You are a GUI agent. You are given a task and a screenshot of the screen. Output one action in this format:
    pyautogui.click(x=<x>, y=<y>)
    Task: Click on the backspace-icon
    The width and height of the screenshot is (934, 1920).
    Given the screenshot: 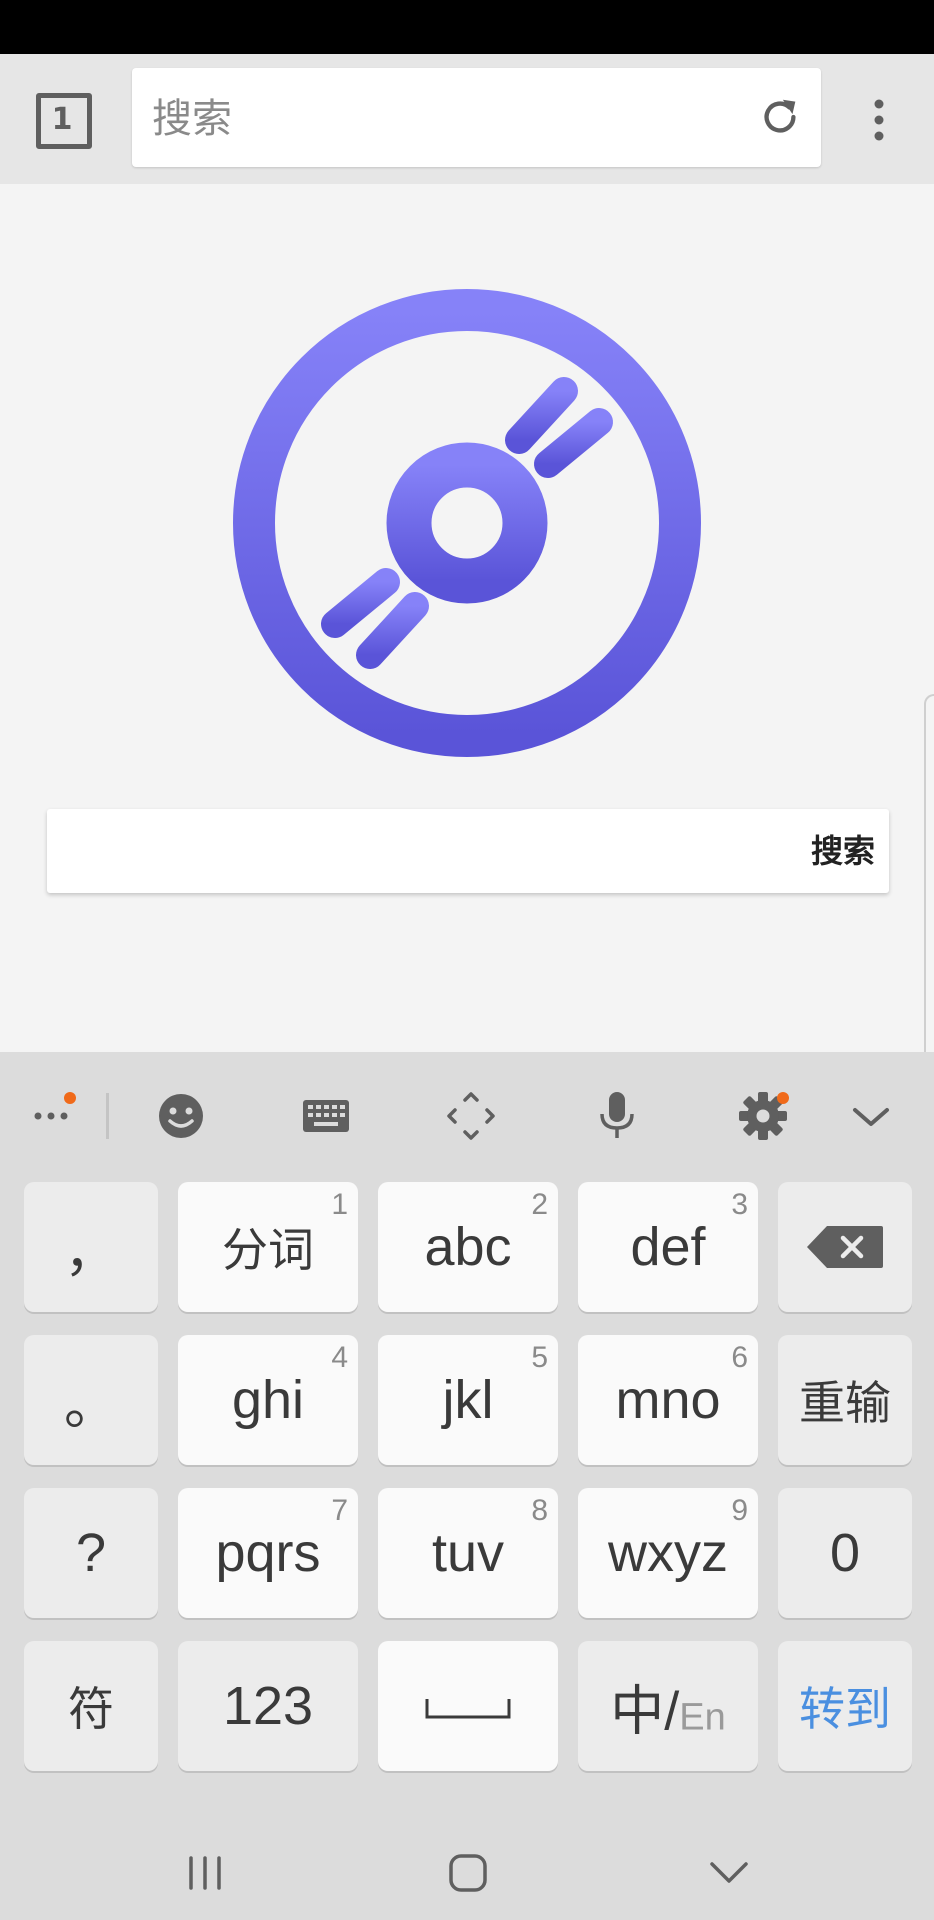 What is the action you would take?
    pyautogui.click(x=845, y=1247)
    